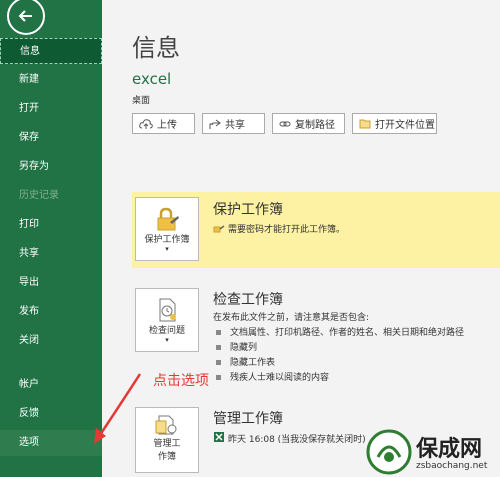  Describe the element at coordinates (287, 230) in the screenshot. I see `protect-workbook-desc: 需要密码才能打开此工作簿。` at that location.